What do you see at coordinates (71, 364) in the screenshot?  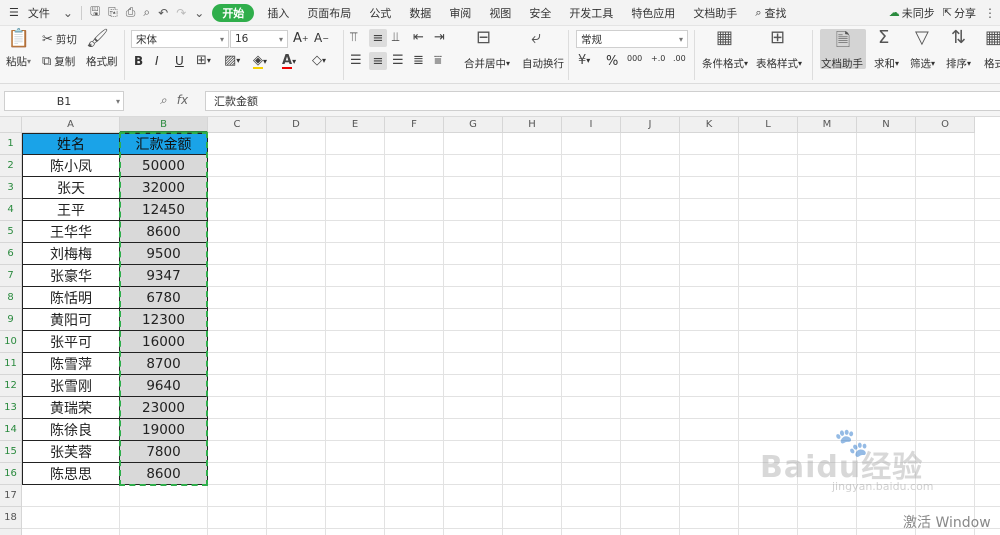 I see `name-cell: 陈雪萍` at bounding box center [71, 364].